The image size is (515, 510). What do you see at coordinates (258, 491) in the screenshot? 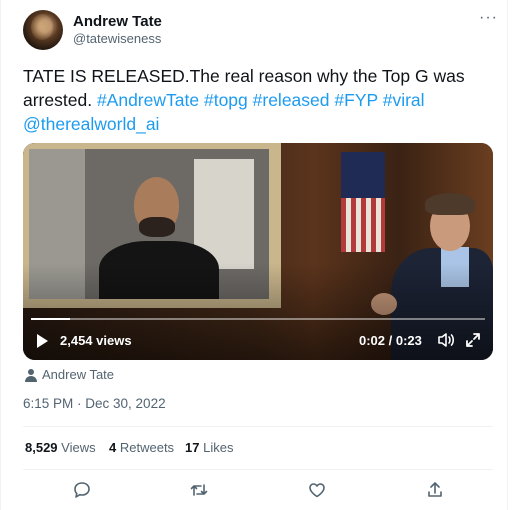
I see `tweet-actions` at bounding box center [258, 491].